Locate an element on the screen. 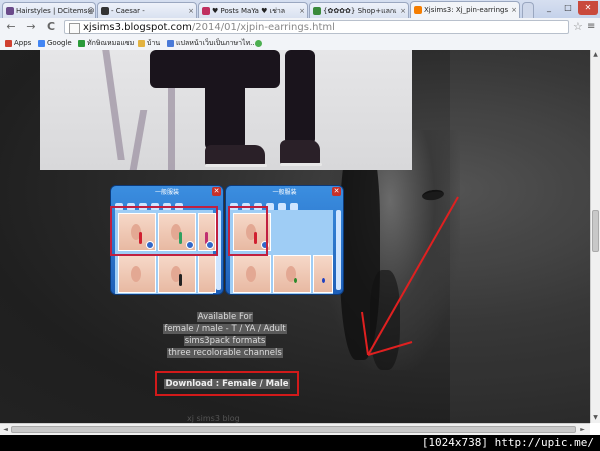 The width and height of the screenshot is (600, 451). back-button: ← is located at coordinates (11, 27).